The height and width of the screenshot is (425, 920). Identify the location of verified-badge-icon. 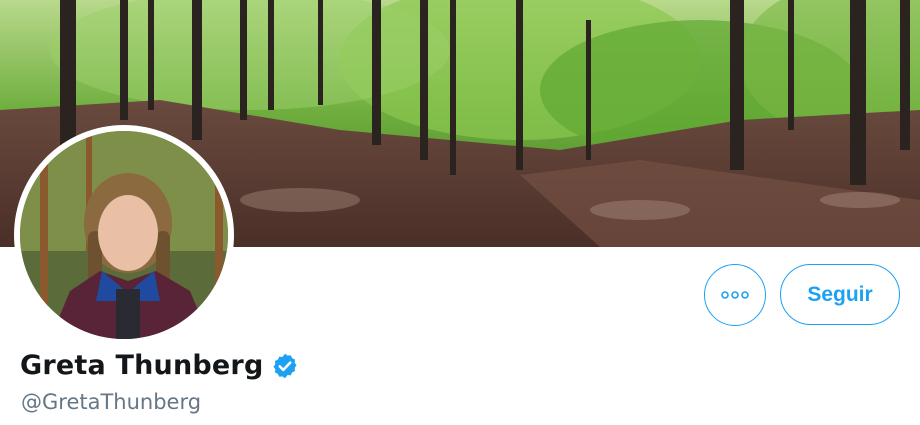
(285, 365).